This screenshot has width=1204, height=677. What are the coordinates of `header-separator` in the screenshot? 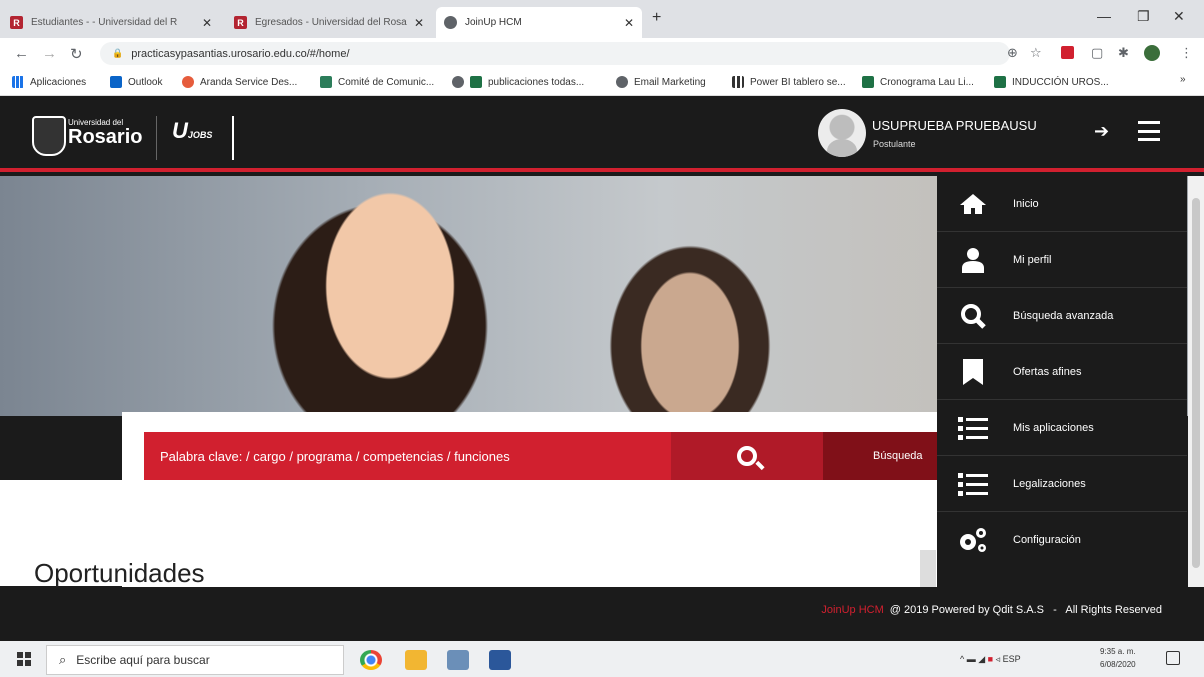 It's located at (233, 138).